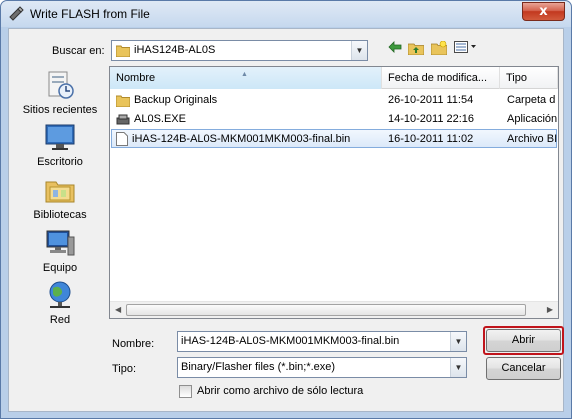 This screenshot has width=572, height=419. I want to click on place-label: Bibliotecas, so click(60, 215).